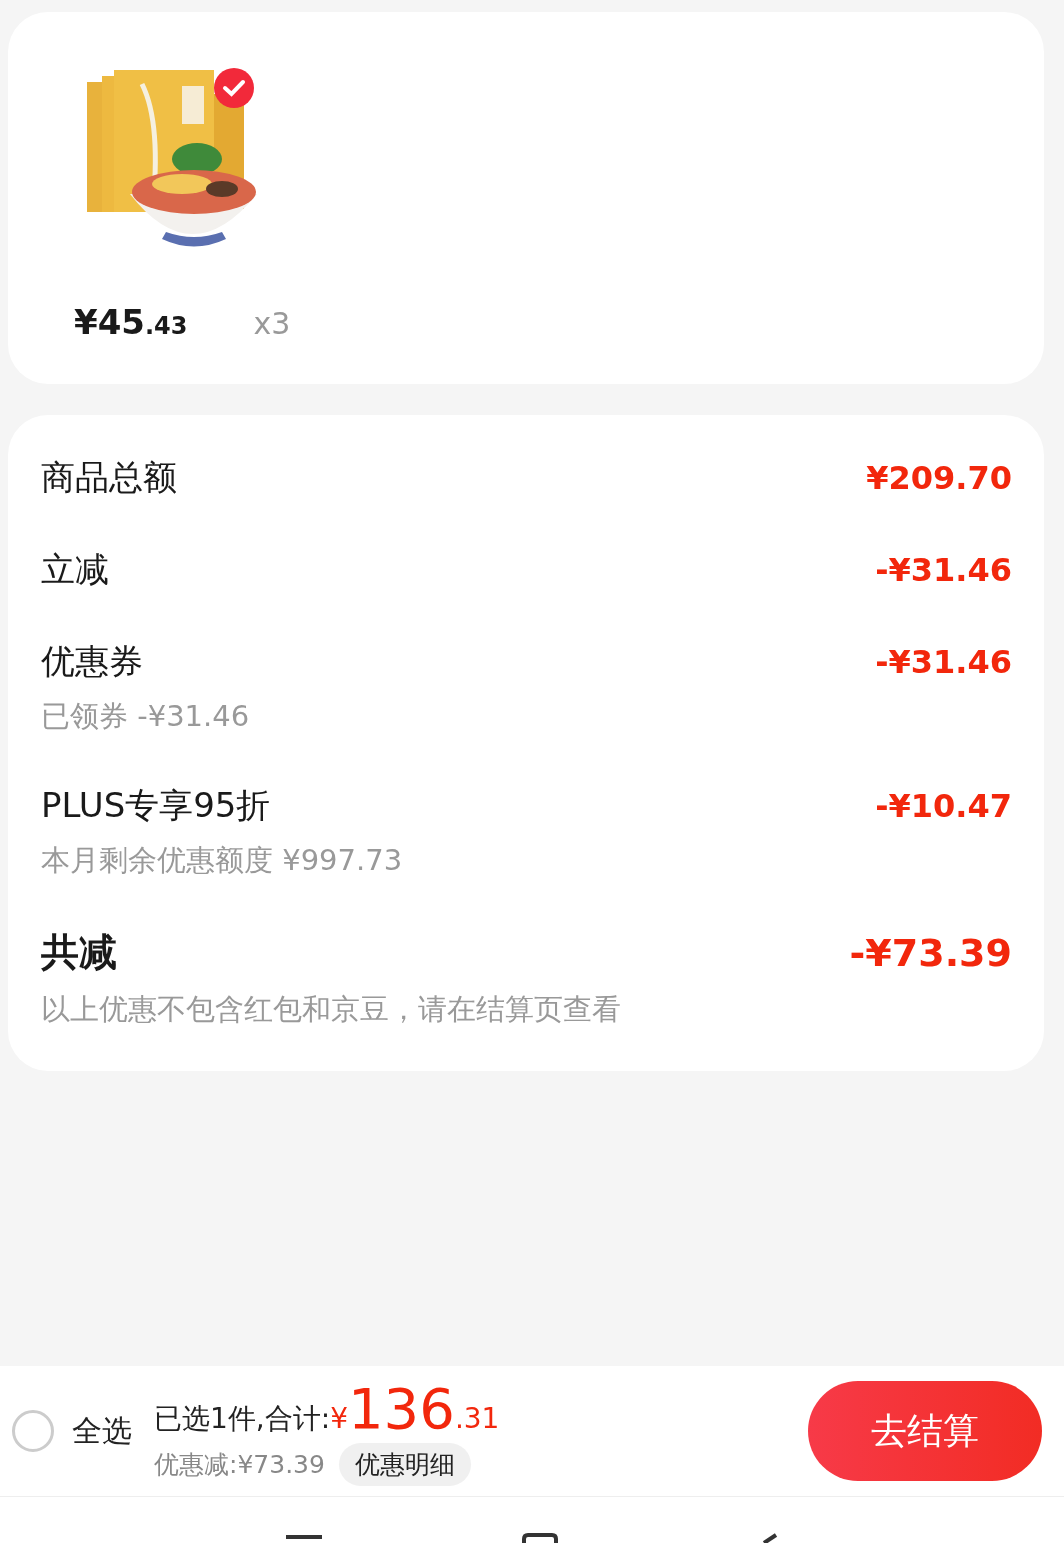  Describe the element at coordinates (102, 1431) in the screenshot. I see `select-all-label: 全选` at that location.